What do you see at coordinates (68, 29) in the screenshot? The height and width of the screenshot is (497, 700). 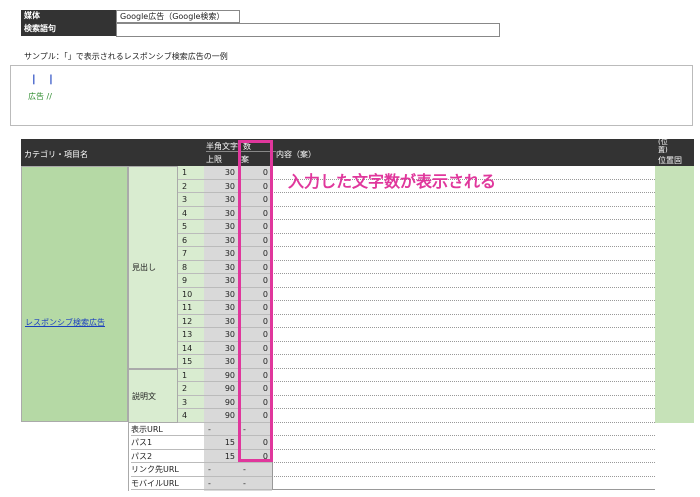 I see `keyword-label: 検索語句` at bounding box center [68, 29].